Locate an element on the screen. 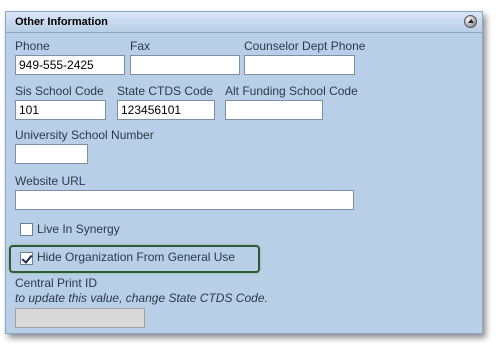  counselor-dept-phone-input is located at coordinates (299, 65).